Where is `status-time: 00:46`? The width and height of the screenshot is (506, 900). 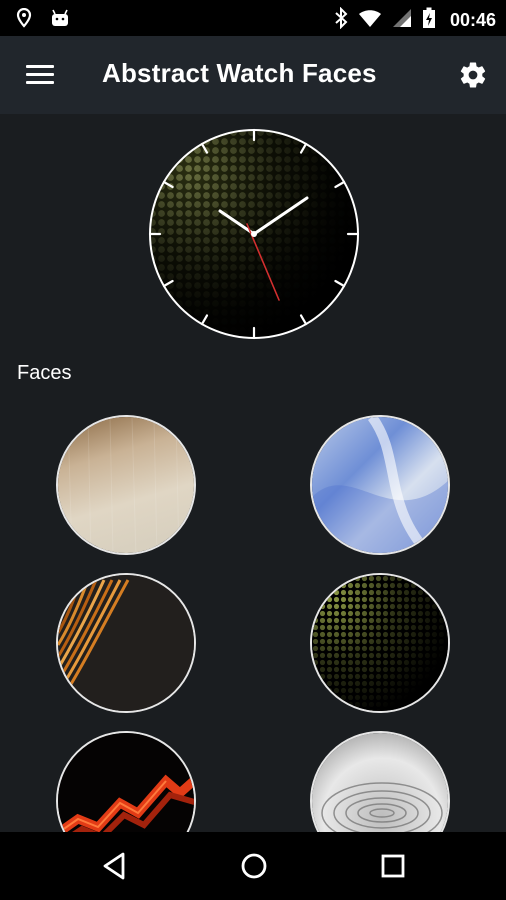
status-time: 00:46 is located at coordinates (472, 20).